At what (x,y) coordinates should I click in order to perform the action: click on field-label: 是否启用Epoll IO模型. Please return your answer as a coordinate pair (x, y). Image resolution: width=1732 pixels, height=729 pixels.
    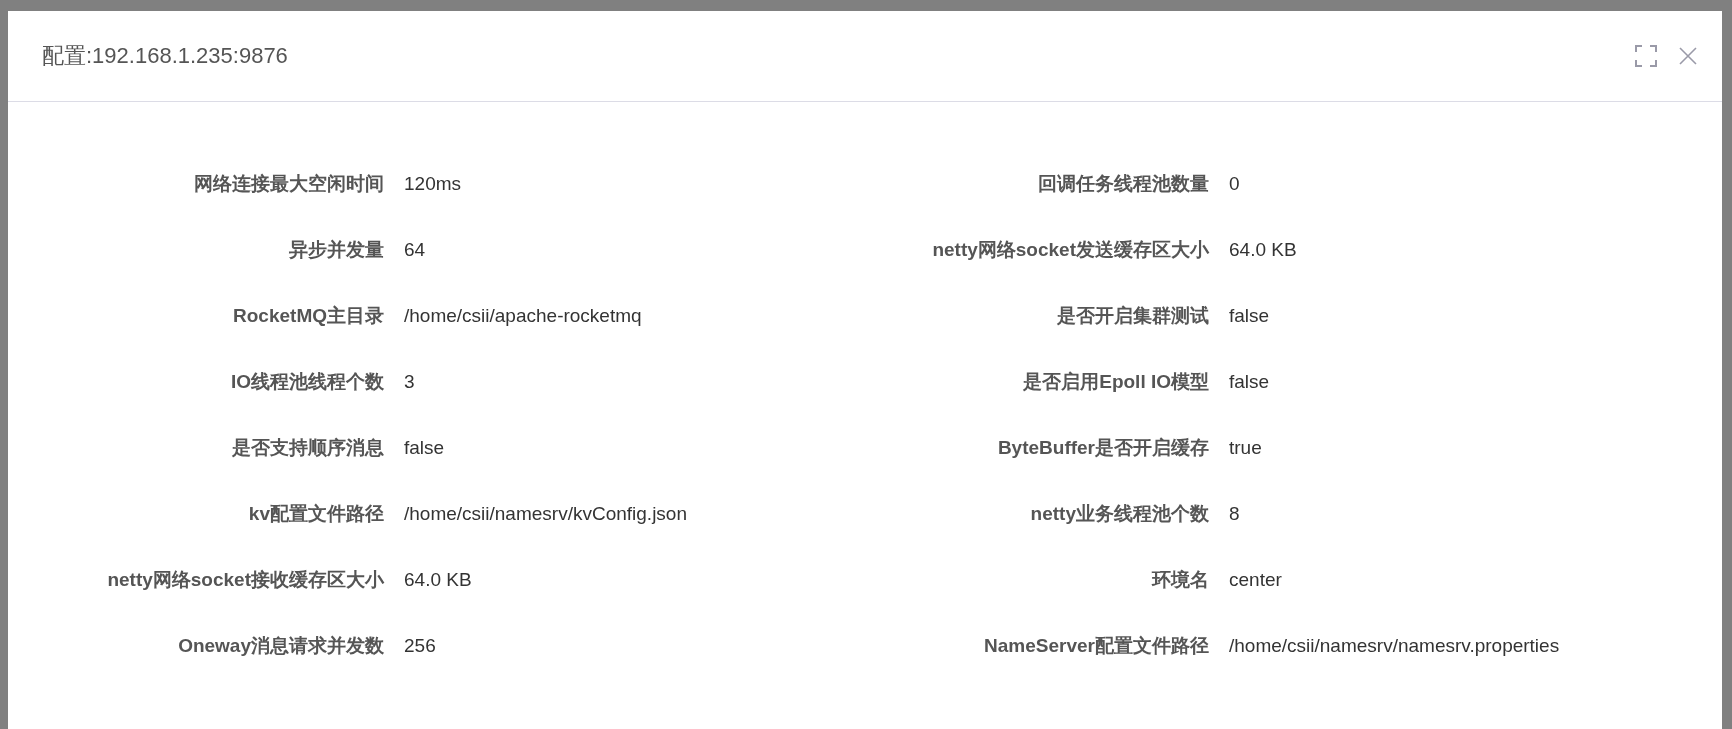
    Looking at the image, I should click on (1116, 382).